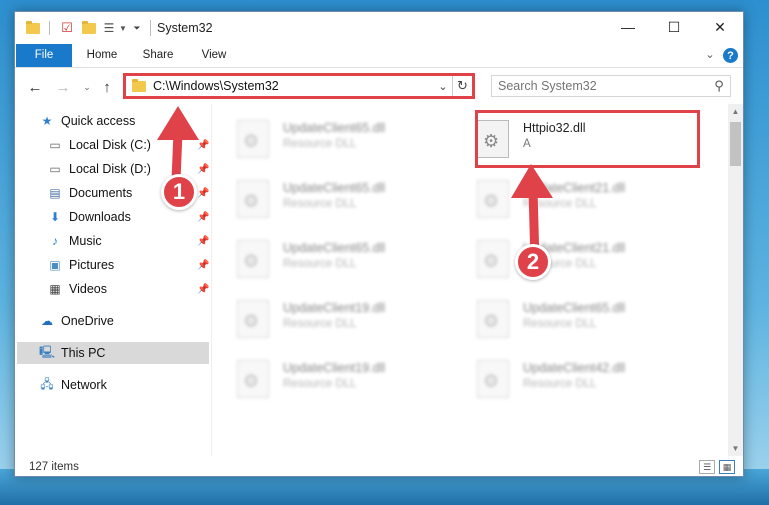 The width and height of the screenshot is (769, 505). What do you see at coordinates (137, 28) in the screenshot?
I see `quick-access-dropdown-icon: ⏷` at bounding box center [137, 28].